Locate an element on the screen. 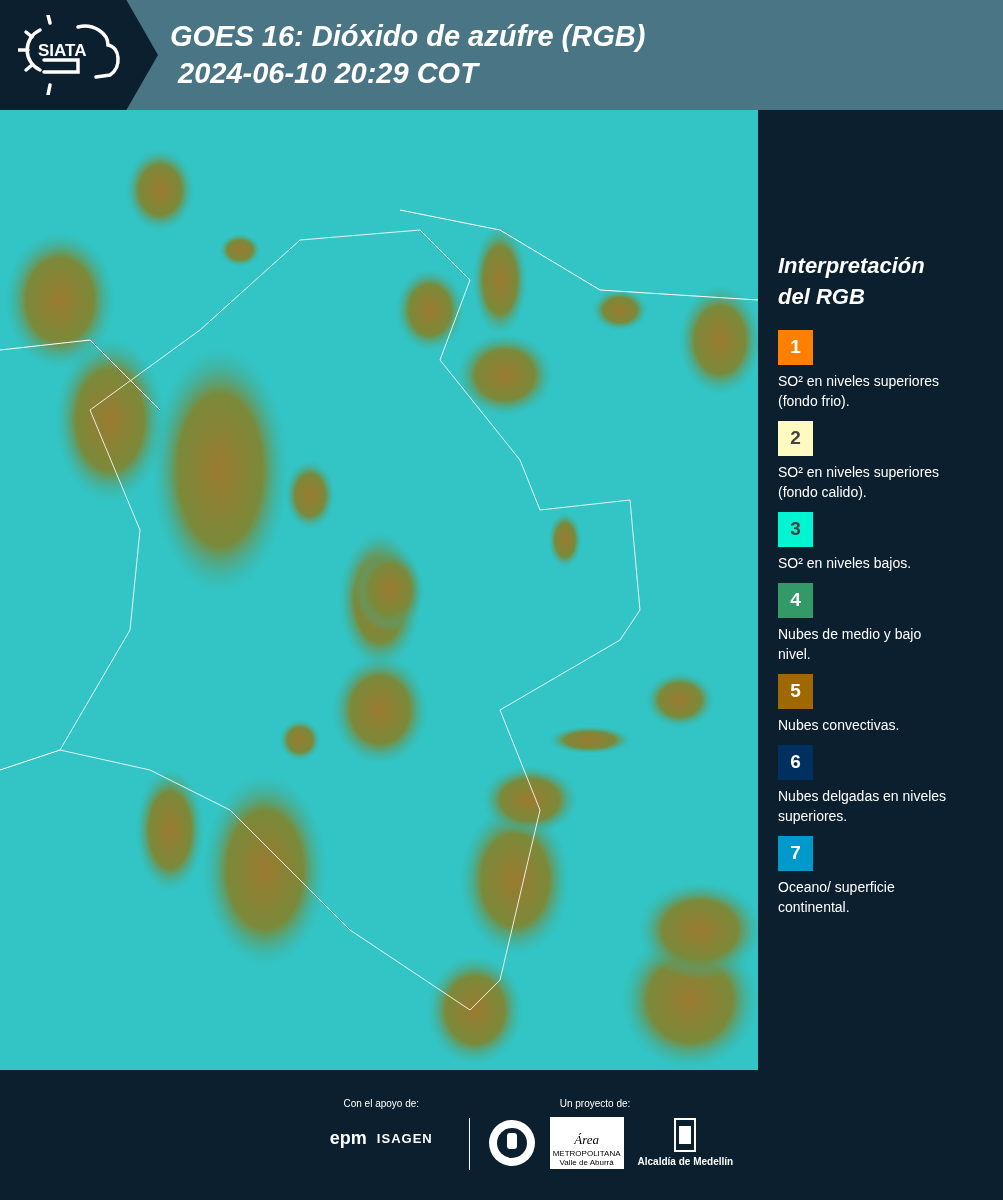 This screenshot has width=1003, height=1200. legend-description: Nubes de medio y bajo nivel. is located at coordinates (850, 644).